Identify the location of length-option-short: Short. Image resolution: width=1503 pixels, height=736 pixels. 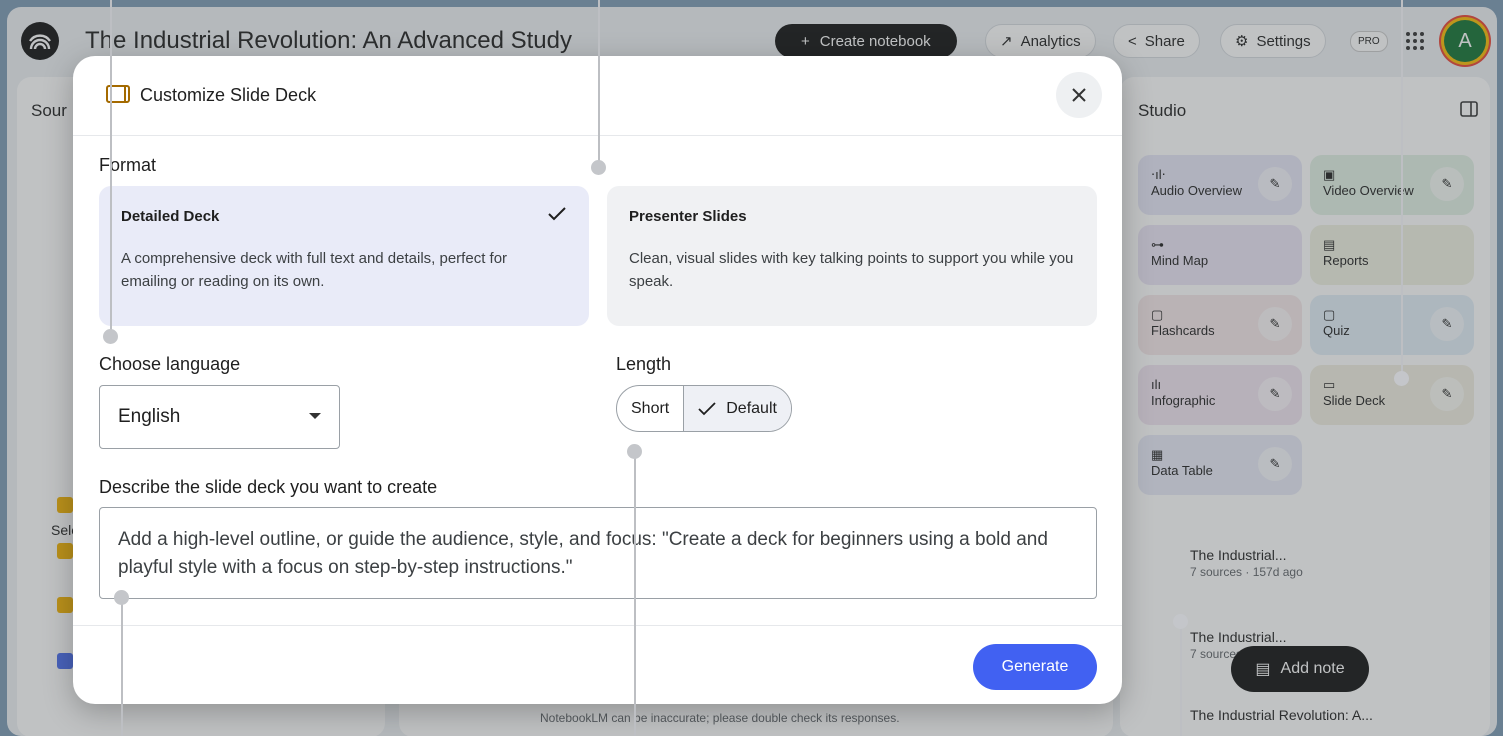
(650, 408).